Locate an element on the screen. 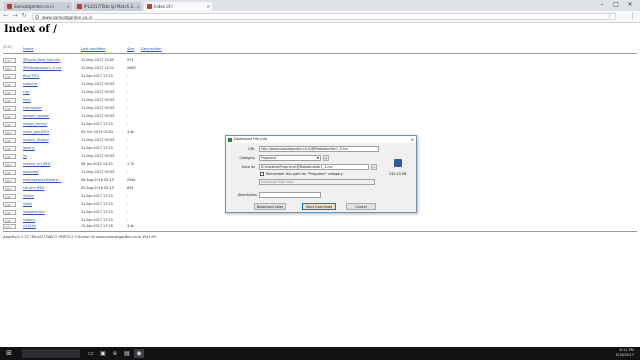  store-icon: ▤ is located at coordinates (127, 353).